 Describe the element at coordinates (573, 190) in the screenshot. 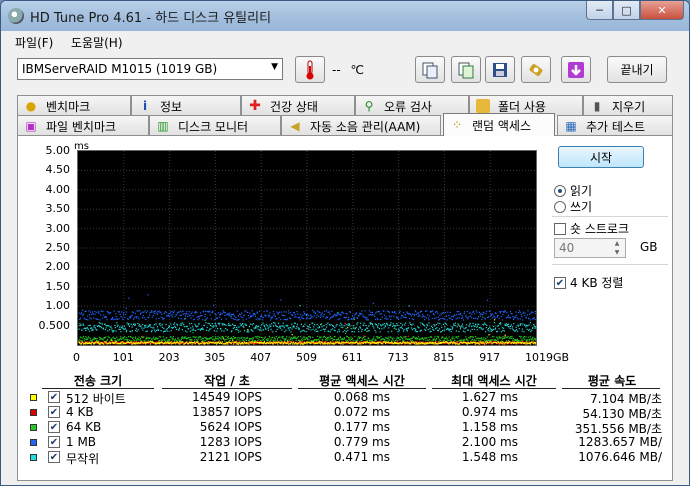

I see `read-radio: 읽기` at that location.